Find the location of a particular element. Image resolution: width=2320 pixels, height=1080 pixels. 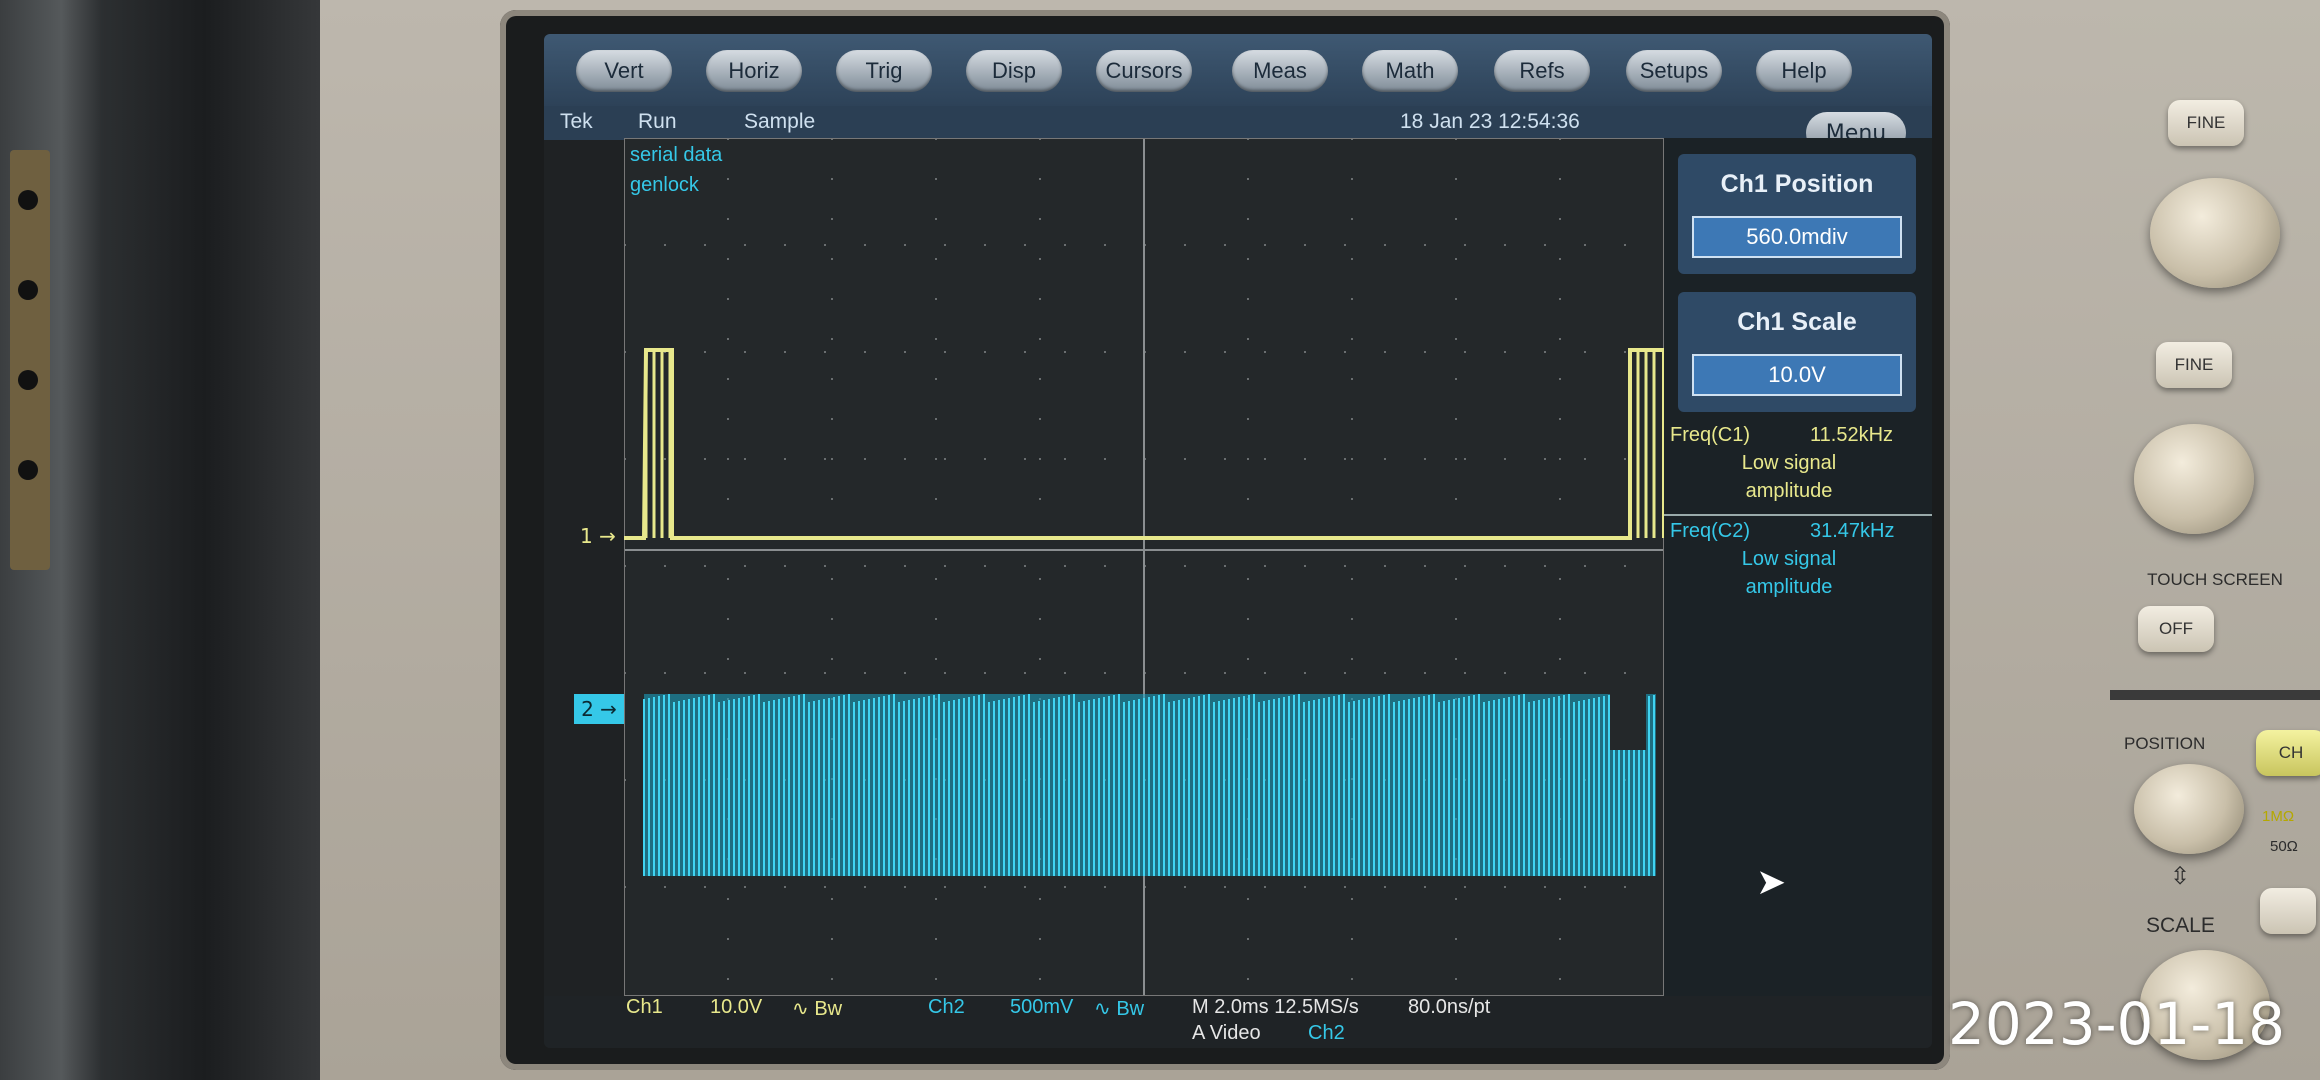

ch1-waveform-label: serial data is located at coordinates (676, 155).